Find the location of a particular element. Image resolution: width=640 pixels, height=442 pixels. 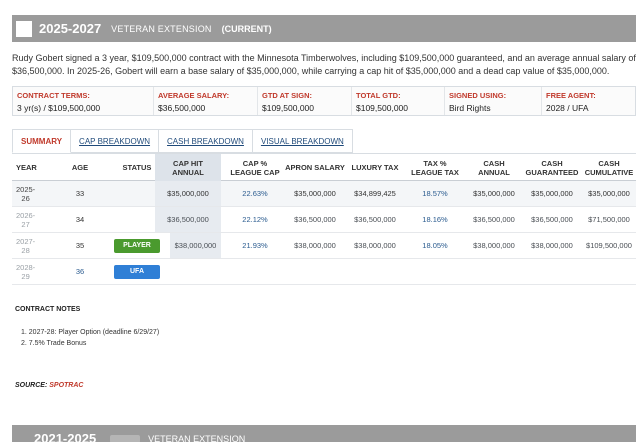

summary-label: CONTRACT TERMS: is located at coordinates (53, 95).